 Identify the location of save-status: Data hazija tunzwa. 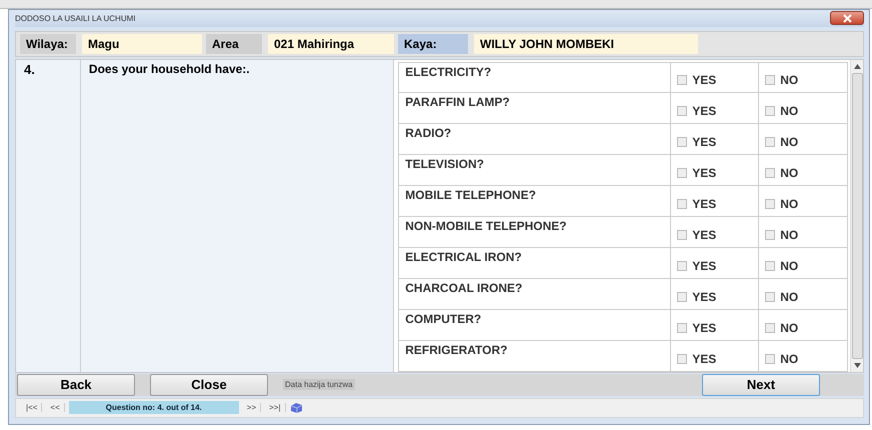
(319, 384).